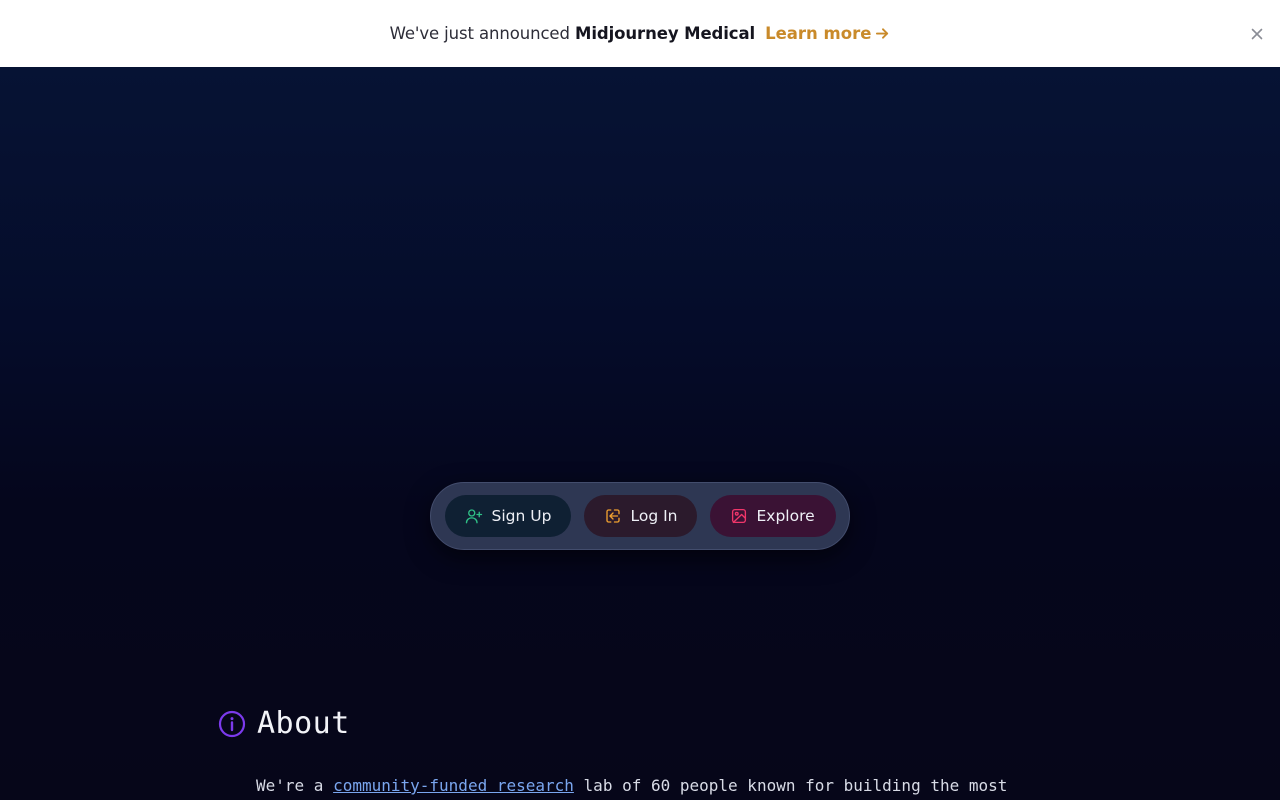 The height and width of the screenshot is (800, 1280). I want to click on about-text-prefix: We're a, so click(290, 785).